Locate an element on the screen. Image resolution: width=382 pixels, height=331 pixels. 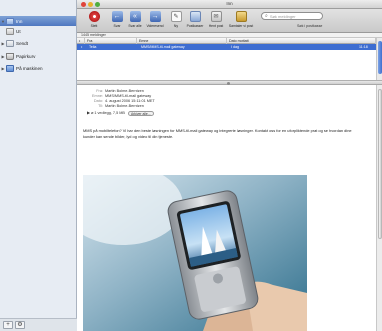
sidebar-item-sent: ▶ Sendt is located at coordinates (38, 43).